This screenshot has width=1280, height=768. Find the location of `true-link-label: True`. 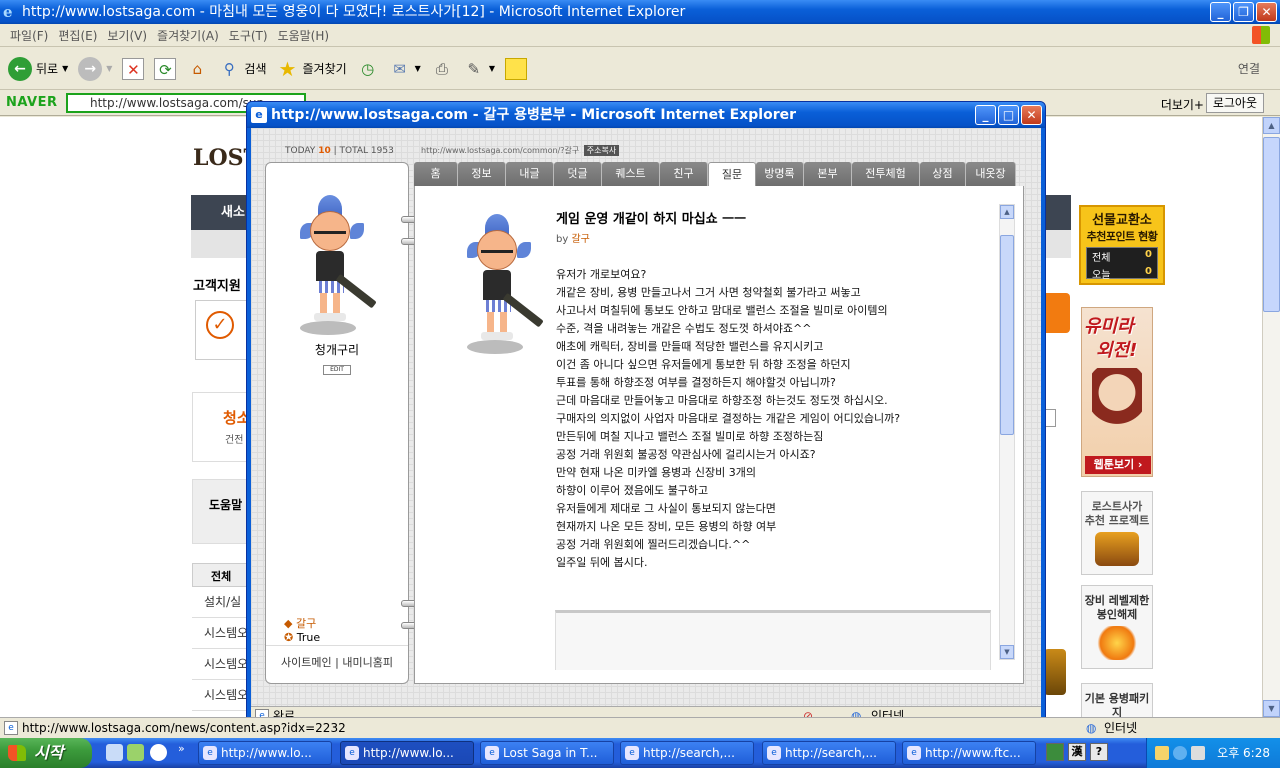

true-link-label: True is located at coordinates (308, 637).